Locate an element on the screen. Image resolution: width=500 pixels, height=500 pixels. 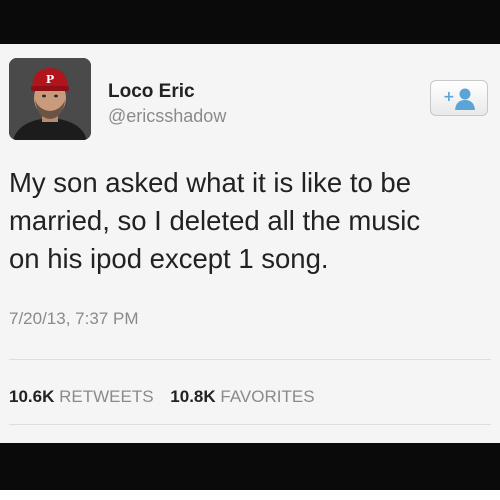
tweet-timestamp: 7/20/13, 7:37 PM is located at coordinates (73, 319).